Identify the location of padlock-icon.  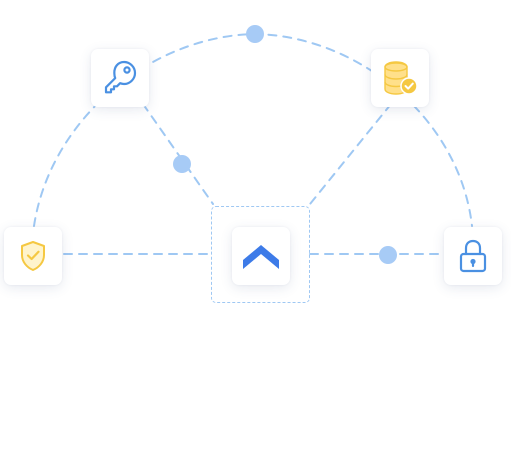
(473, 256).